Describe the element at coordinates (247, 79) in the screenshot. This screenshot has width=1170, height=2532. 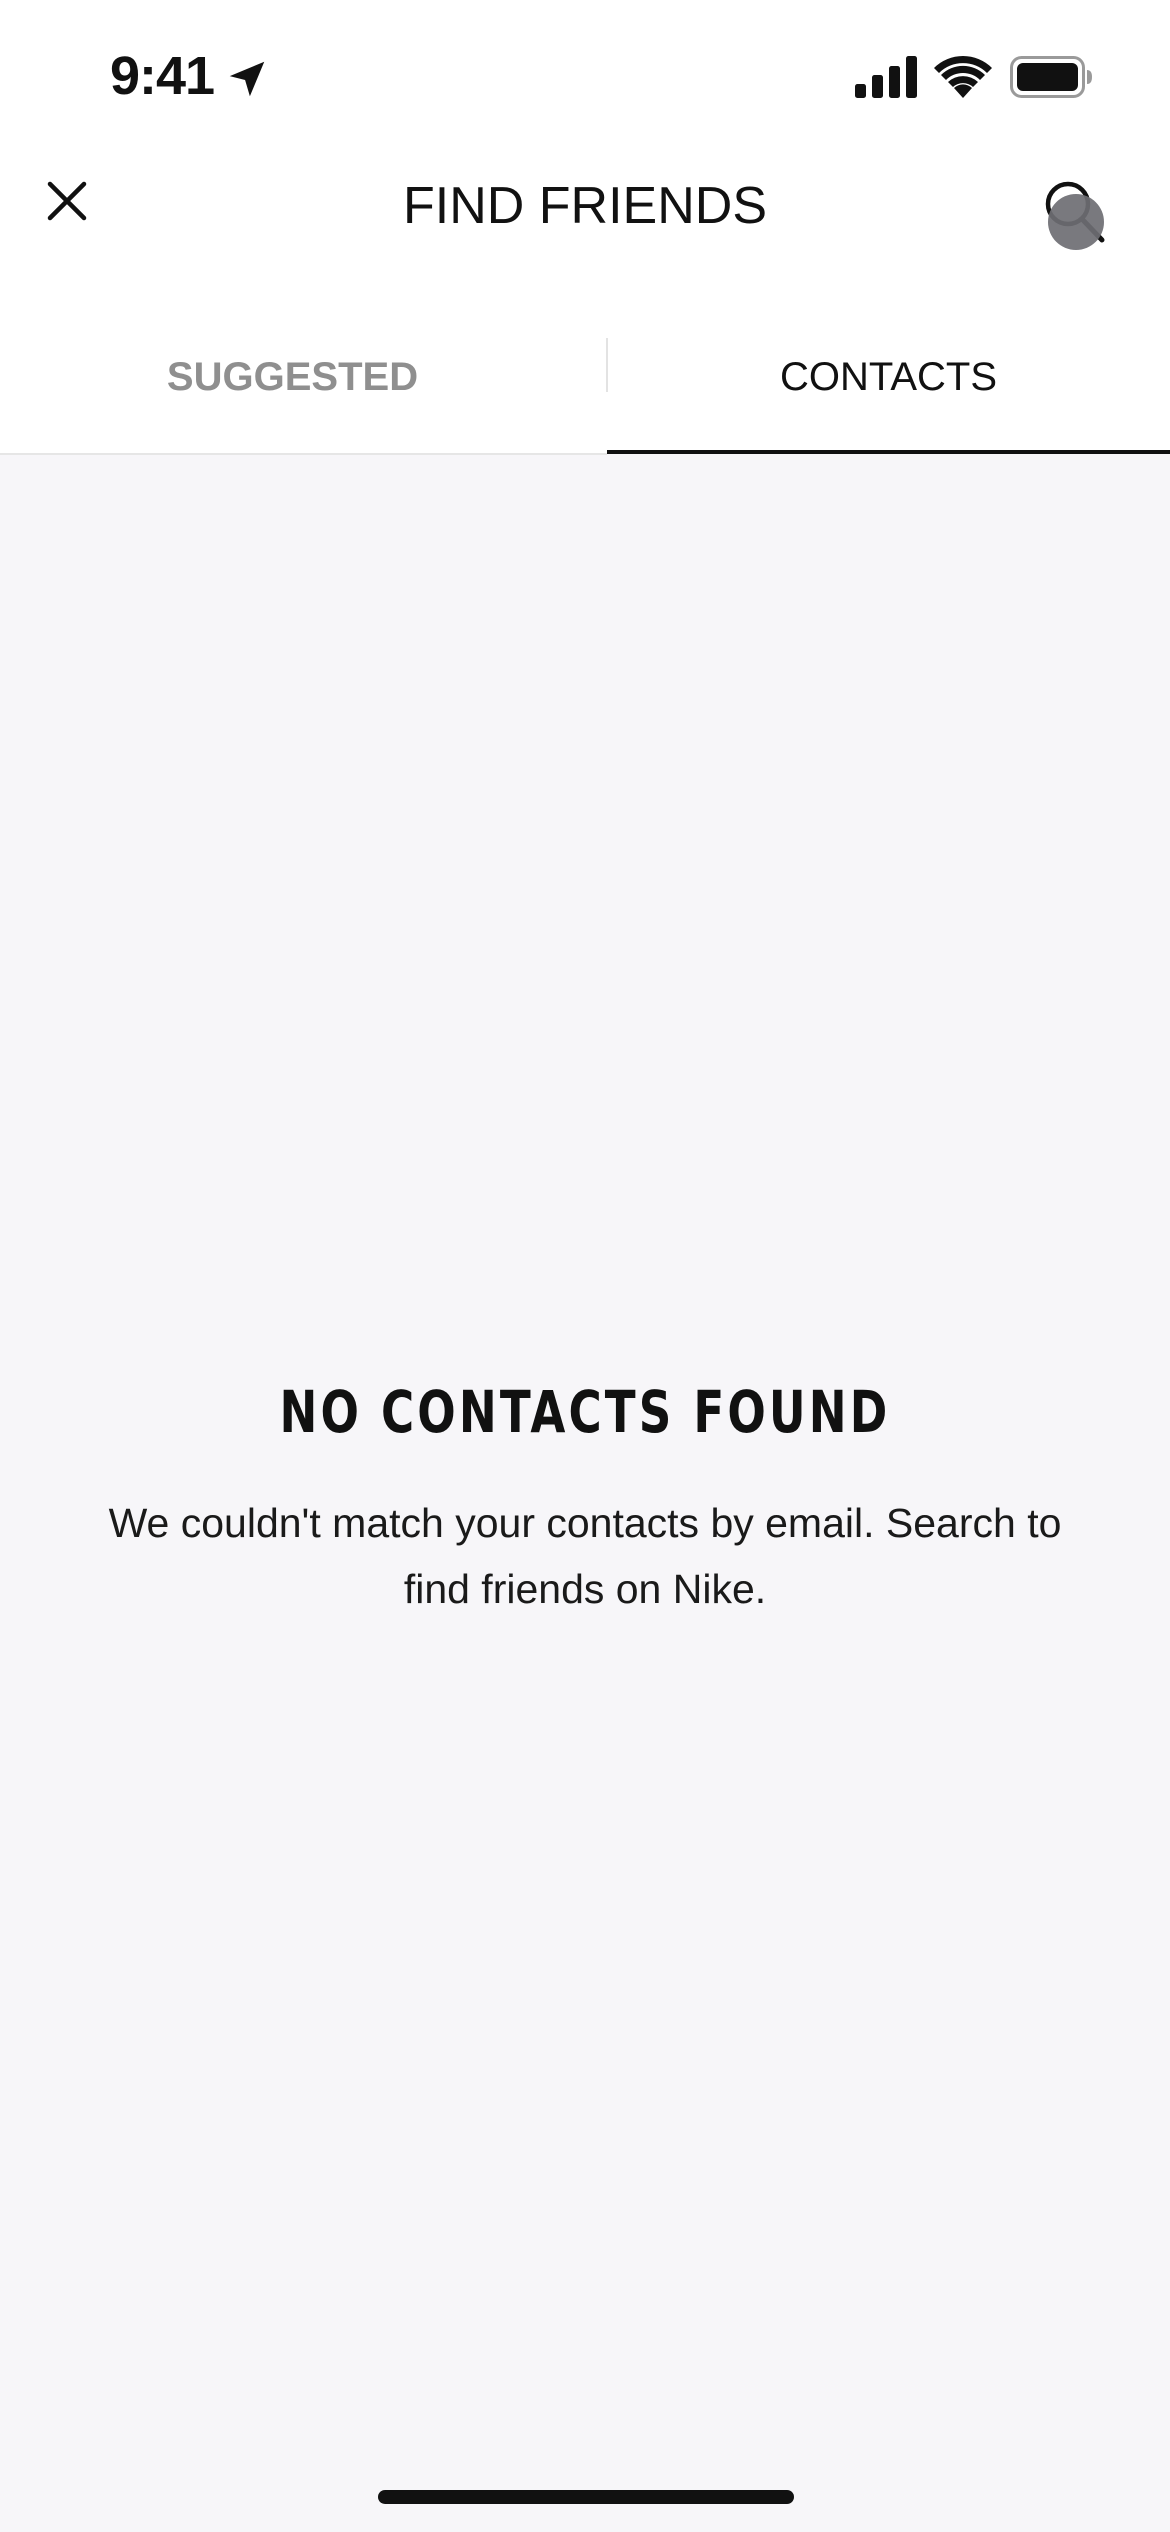
I see `location-arrow-icon` at that location.